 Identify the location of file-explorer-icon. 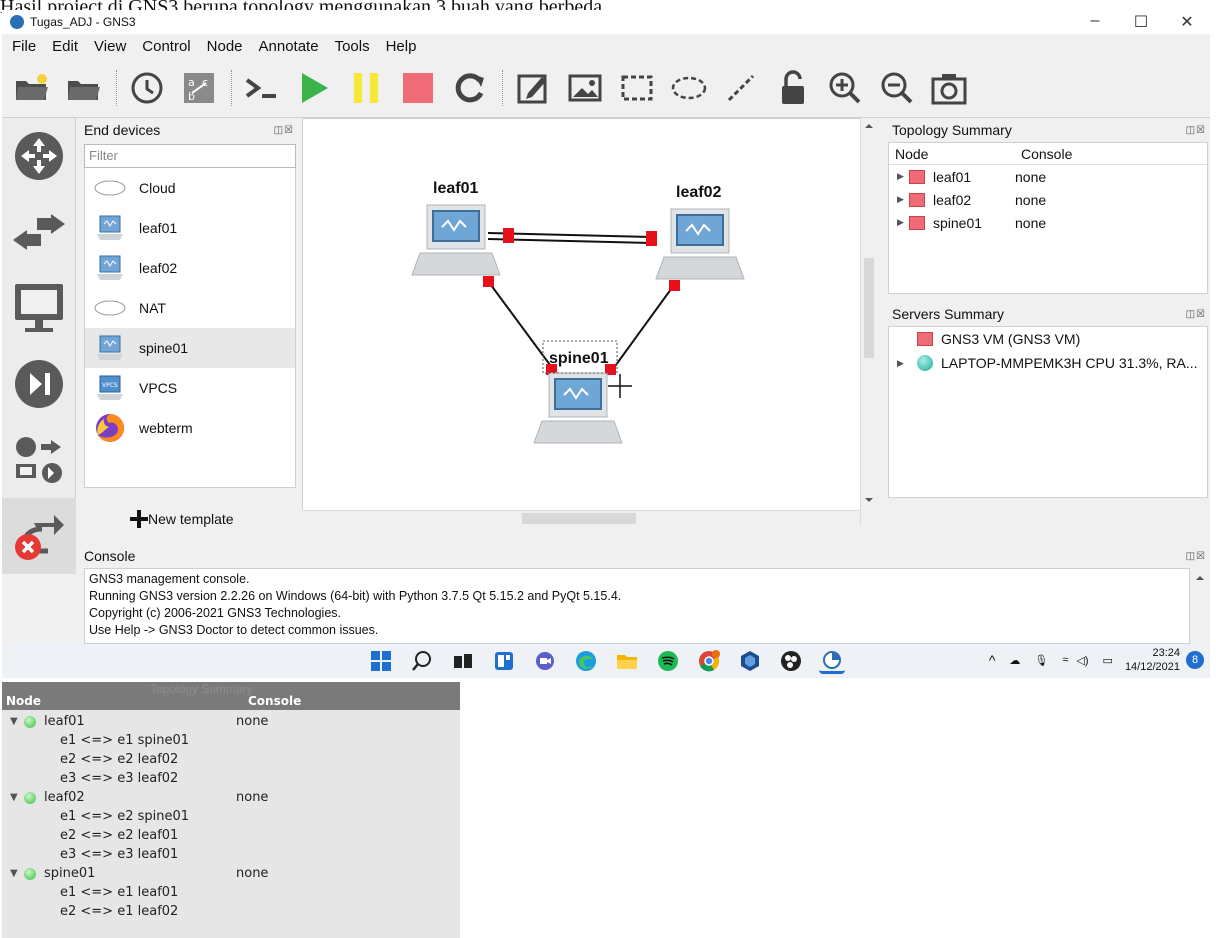
(627, 661).